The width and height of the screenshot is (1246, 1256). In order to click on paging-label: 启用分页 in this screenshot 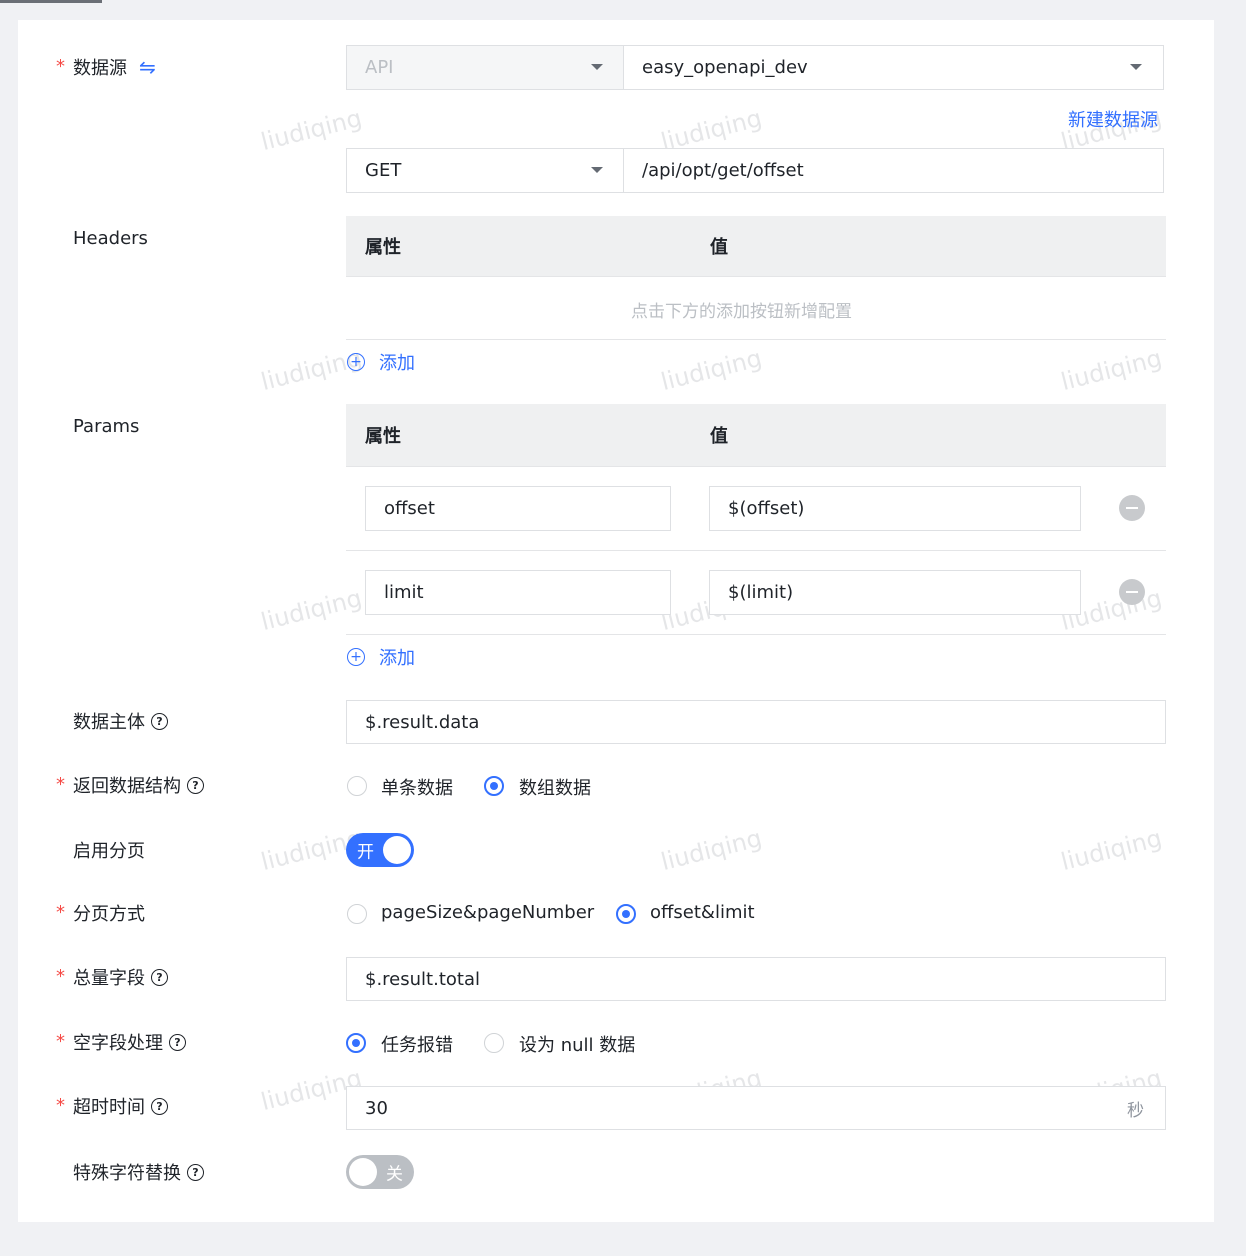, I will do `click(109, 851)`.